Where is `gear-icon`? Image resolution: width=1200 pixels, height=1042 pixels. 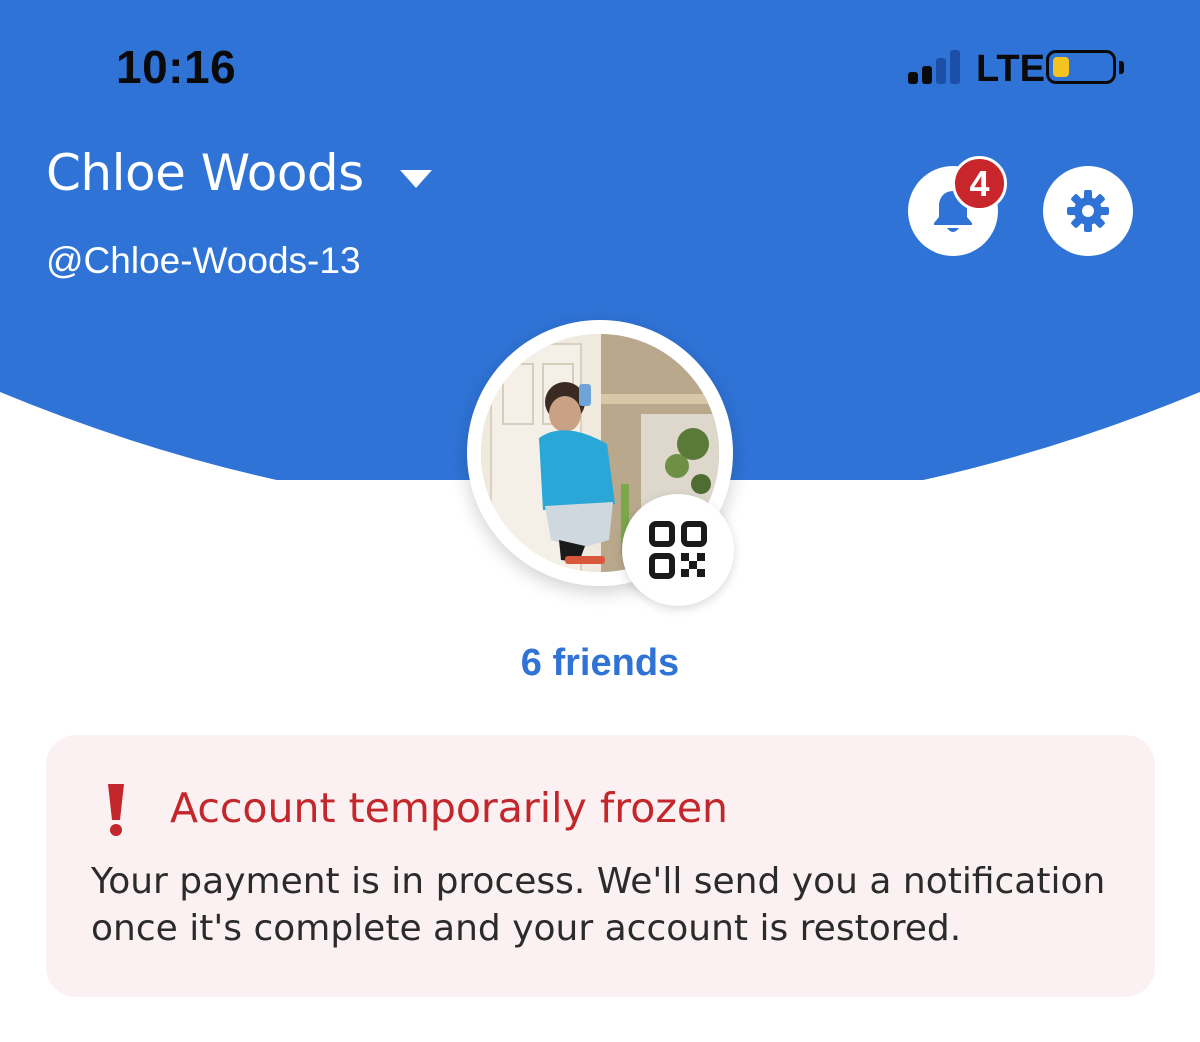 gear-icon is located at coordinates (1088, 211).